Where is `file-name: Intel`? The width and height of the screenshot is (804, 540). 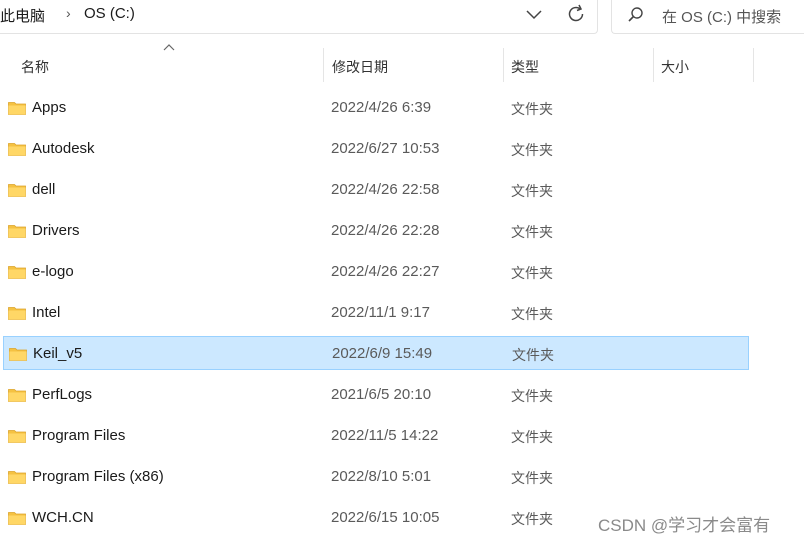
file-name: Intel is located at coordinates (46, 312).